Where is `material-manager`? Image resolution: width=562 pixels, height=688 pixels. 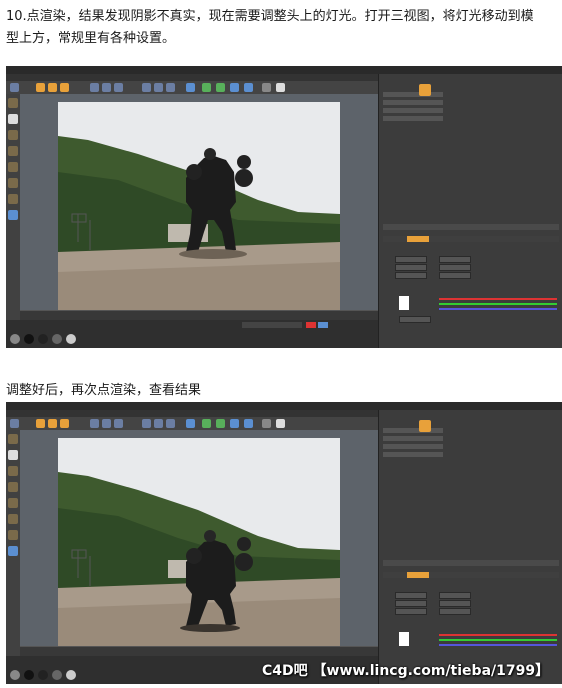
material-manager is located at coordinates (192, 334).